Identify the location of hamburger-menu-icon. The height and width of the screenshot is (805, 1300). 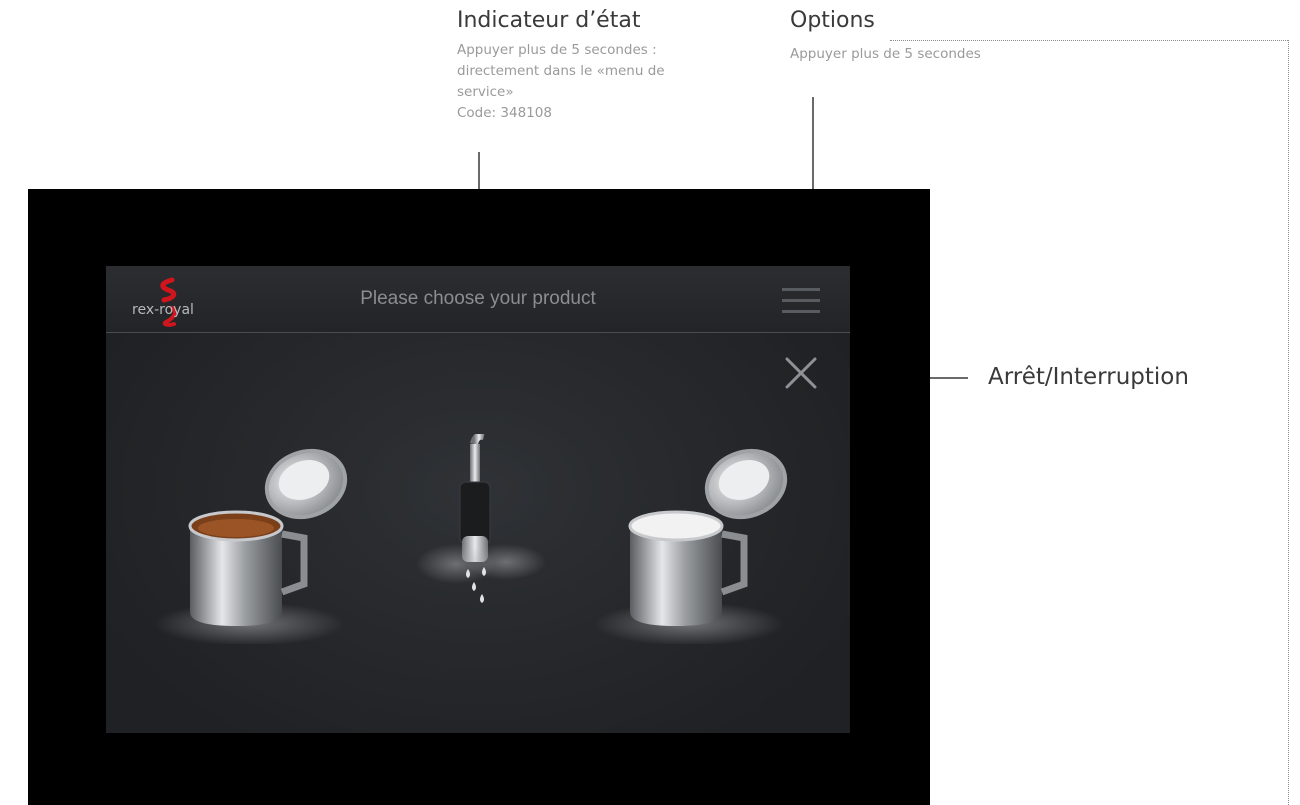
(802, 302).